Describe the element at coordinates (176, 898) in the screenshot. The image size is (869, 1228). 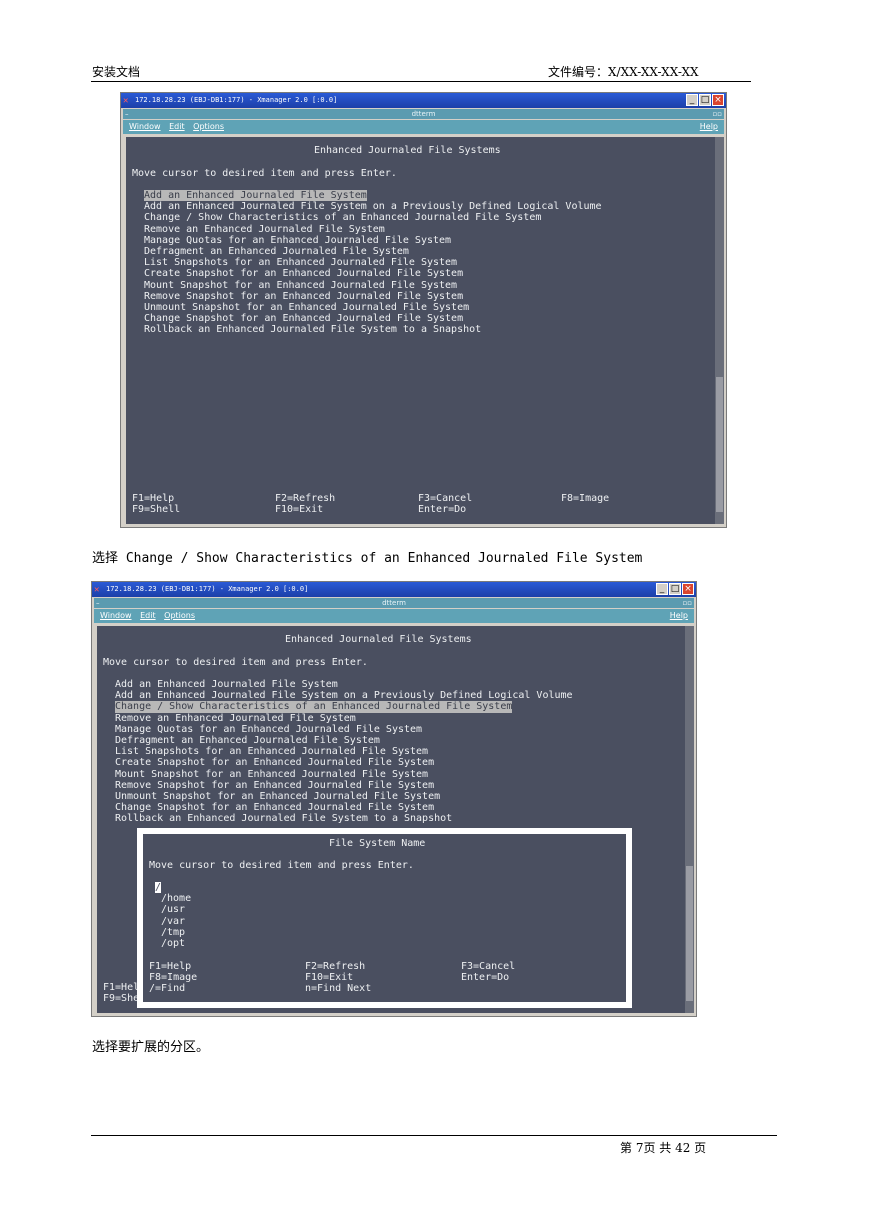
I see `fs-option: /home` at that location.